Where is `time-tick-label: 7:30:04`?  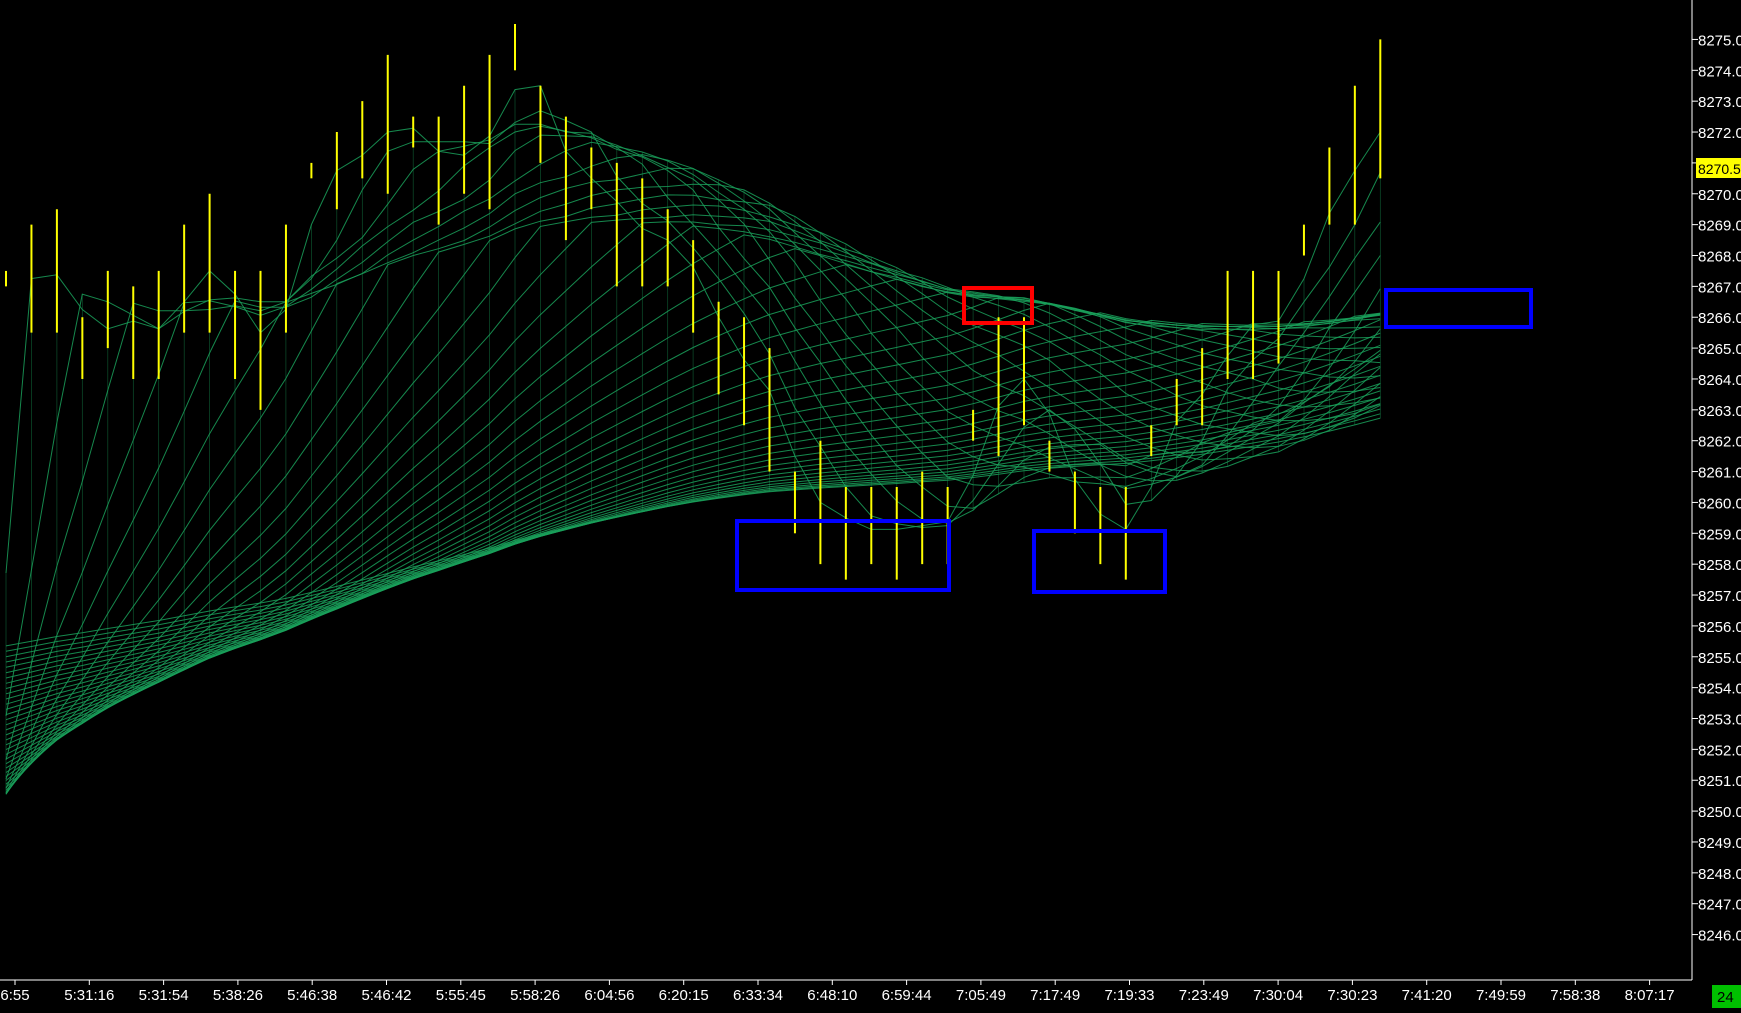 time-tick-label: 7:30:04 is located at coordinates (1278, 995).